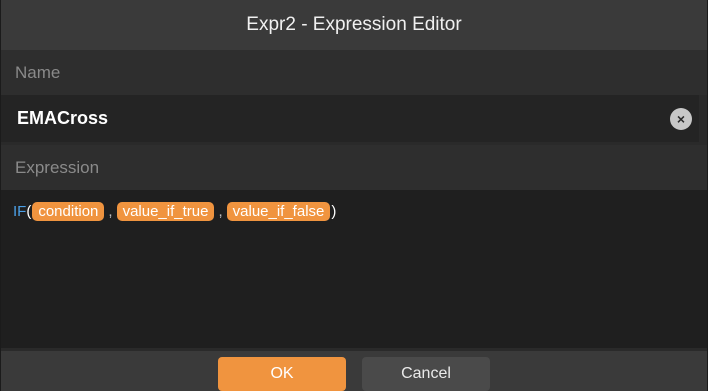 This screenshot has width=708, height=391. What do you see at coordinates (20, 211) in the screenshot?
I see `function-name: IF` at bounding box center [20, 211].